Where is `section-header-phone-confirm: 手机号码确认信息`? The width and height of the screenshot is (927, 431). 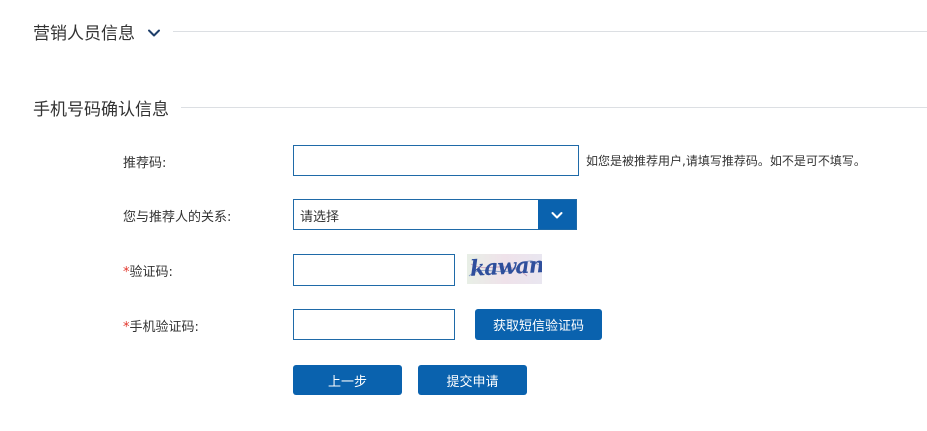
section-header-phone-confirm: 手机号码确认信息 is located at coordinates (480, 107).